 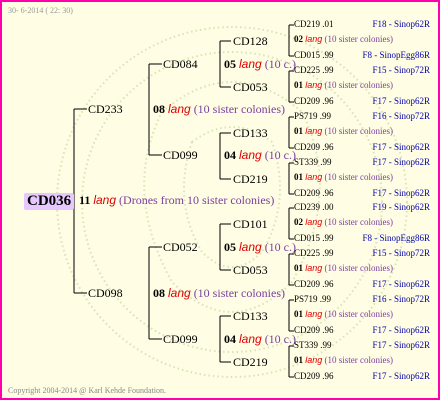 What do you see at coordinates (105, 200) in the screenshot?
I see `root-info-lang: lang` at bounding box center [105, 200].